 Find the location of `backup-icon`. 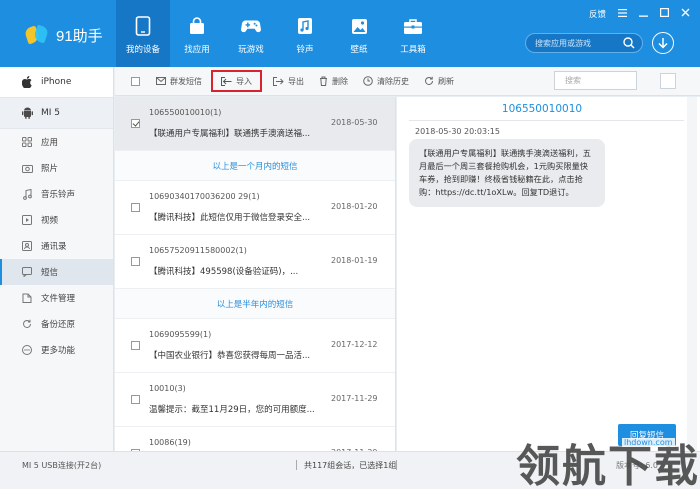

backup-icon is located at coordinates (27, 324).